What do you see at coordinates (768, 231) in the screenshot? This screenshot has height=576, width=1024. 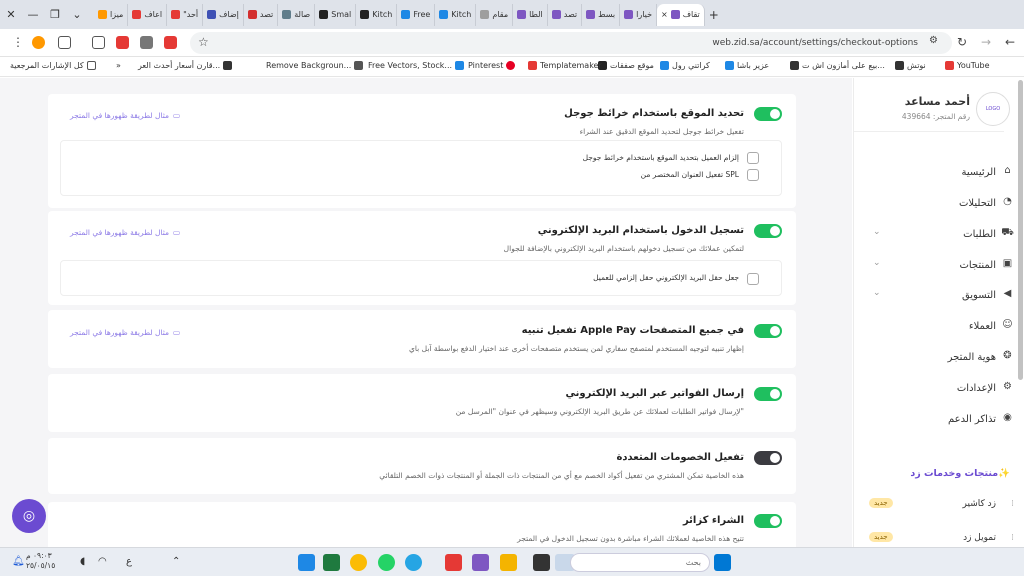 I see `email-login-toggle` at bounding box center [768, 231].